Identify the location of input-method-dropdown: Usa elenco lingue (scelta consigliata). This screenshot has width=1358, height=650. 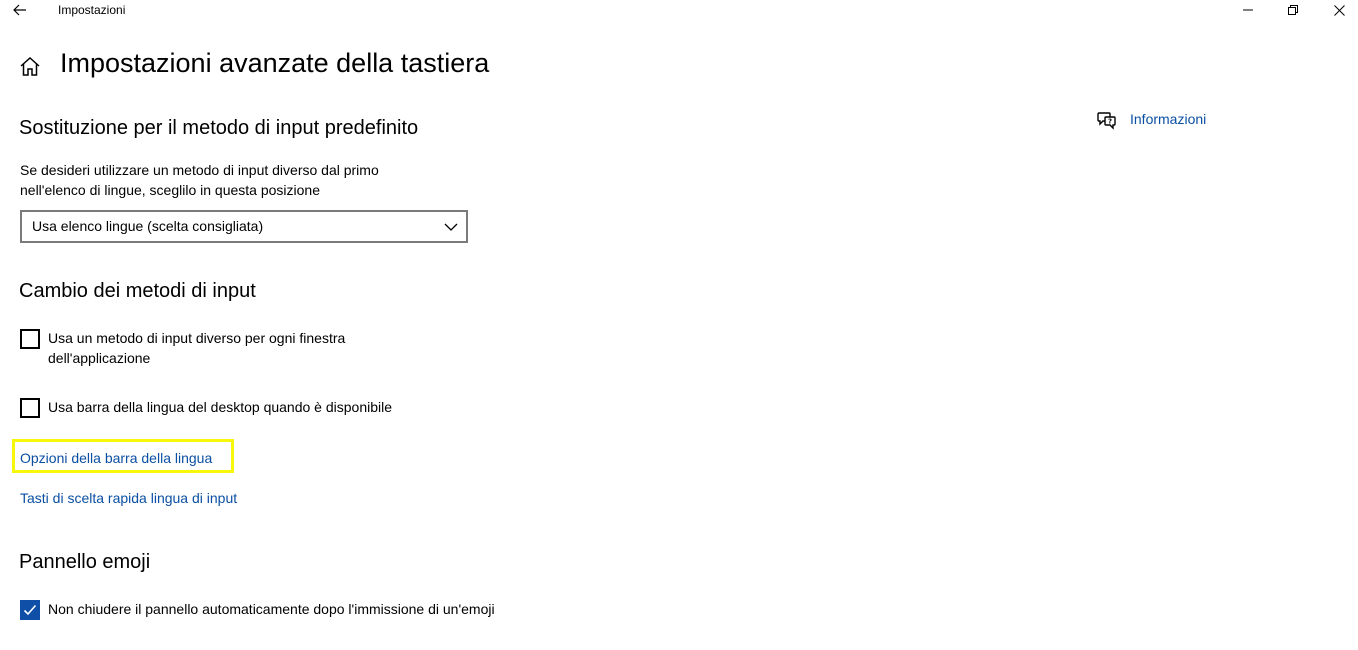
(244, 226).